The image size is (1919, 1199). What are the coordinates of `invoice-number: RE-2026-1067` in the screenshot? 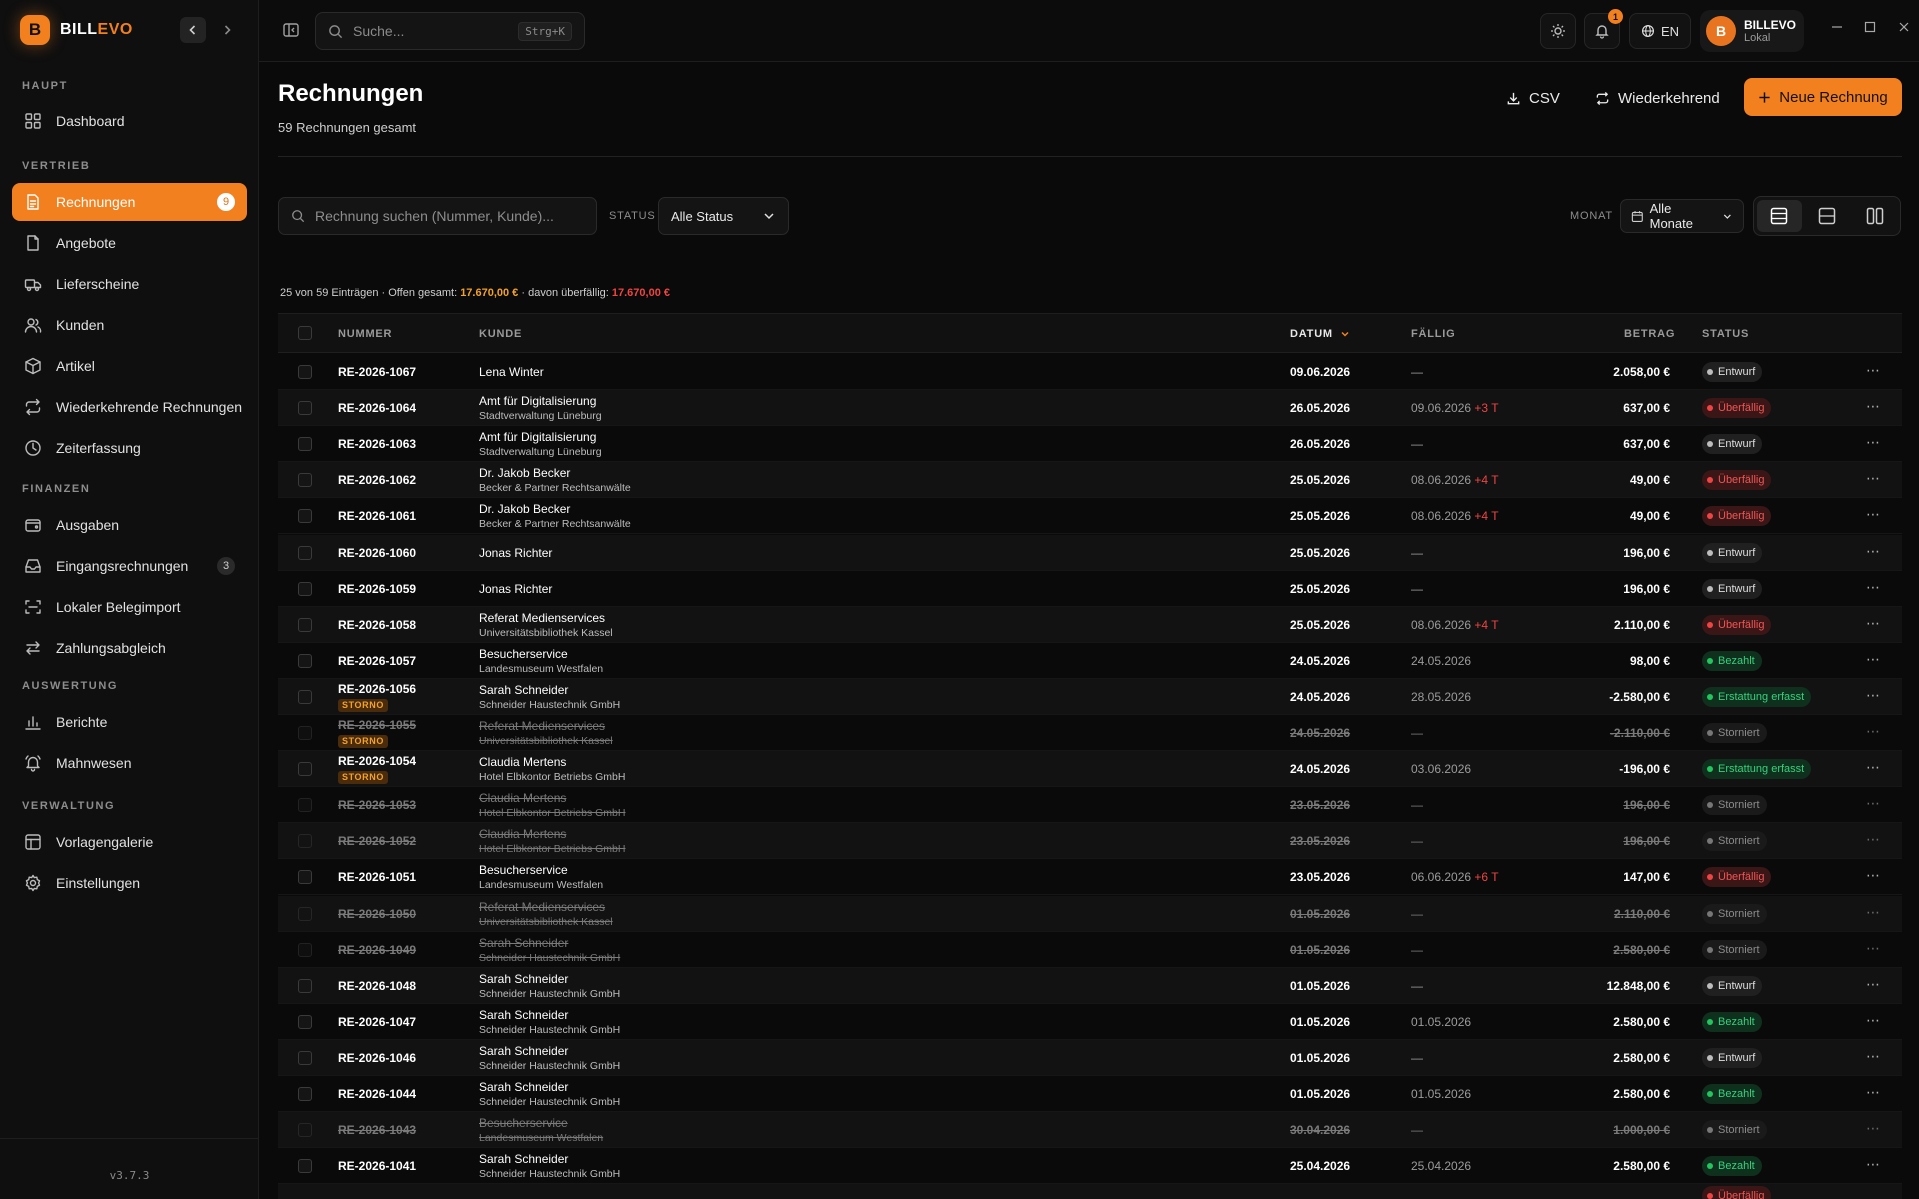 It's located at (377, 372).